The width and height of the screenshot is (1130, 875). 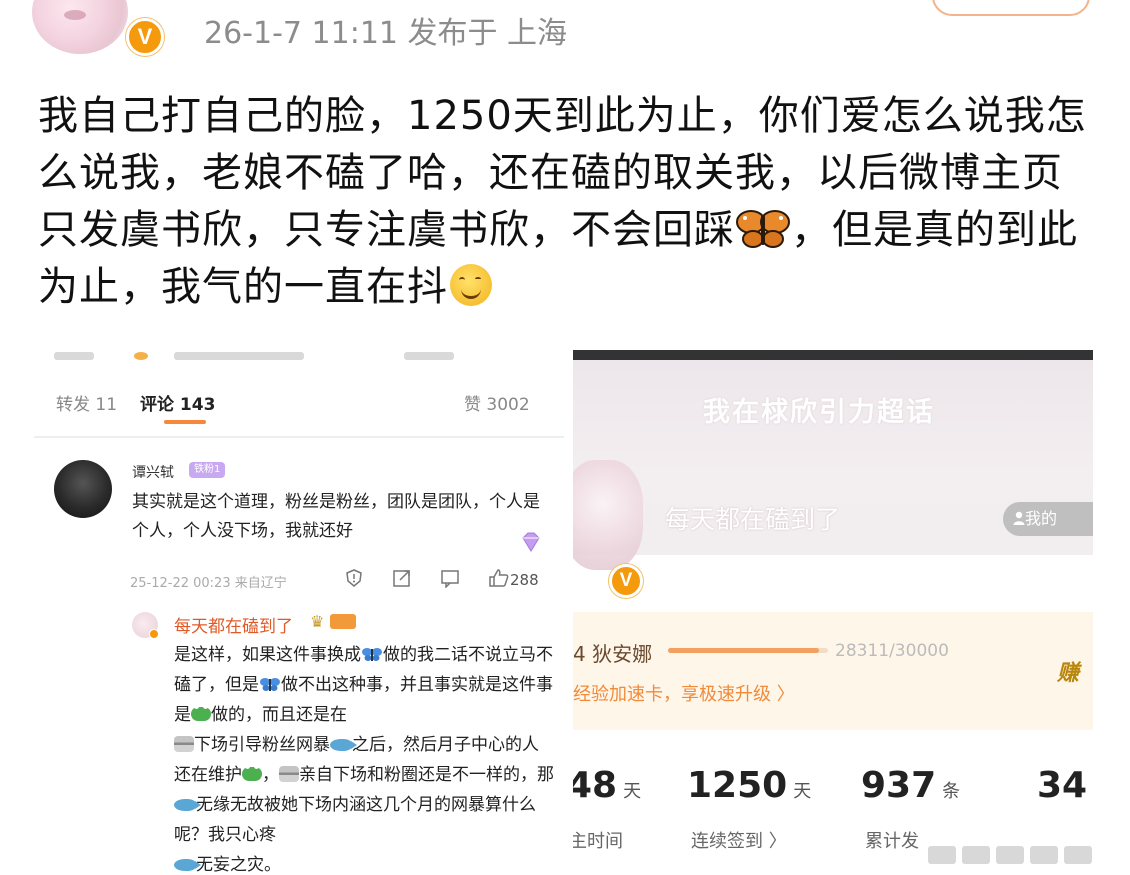 I want to click on crown-icon: ♛, so click(x=317, y=621).